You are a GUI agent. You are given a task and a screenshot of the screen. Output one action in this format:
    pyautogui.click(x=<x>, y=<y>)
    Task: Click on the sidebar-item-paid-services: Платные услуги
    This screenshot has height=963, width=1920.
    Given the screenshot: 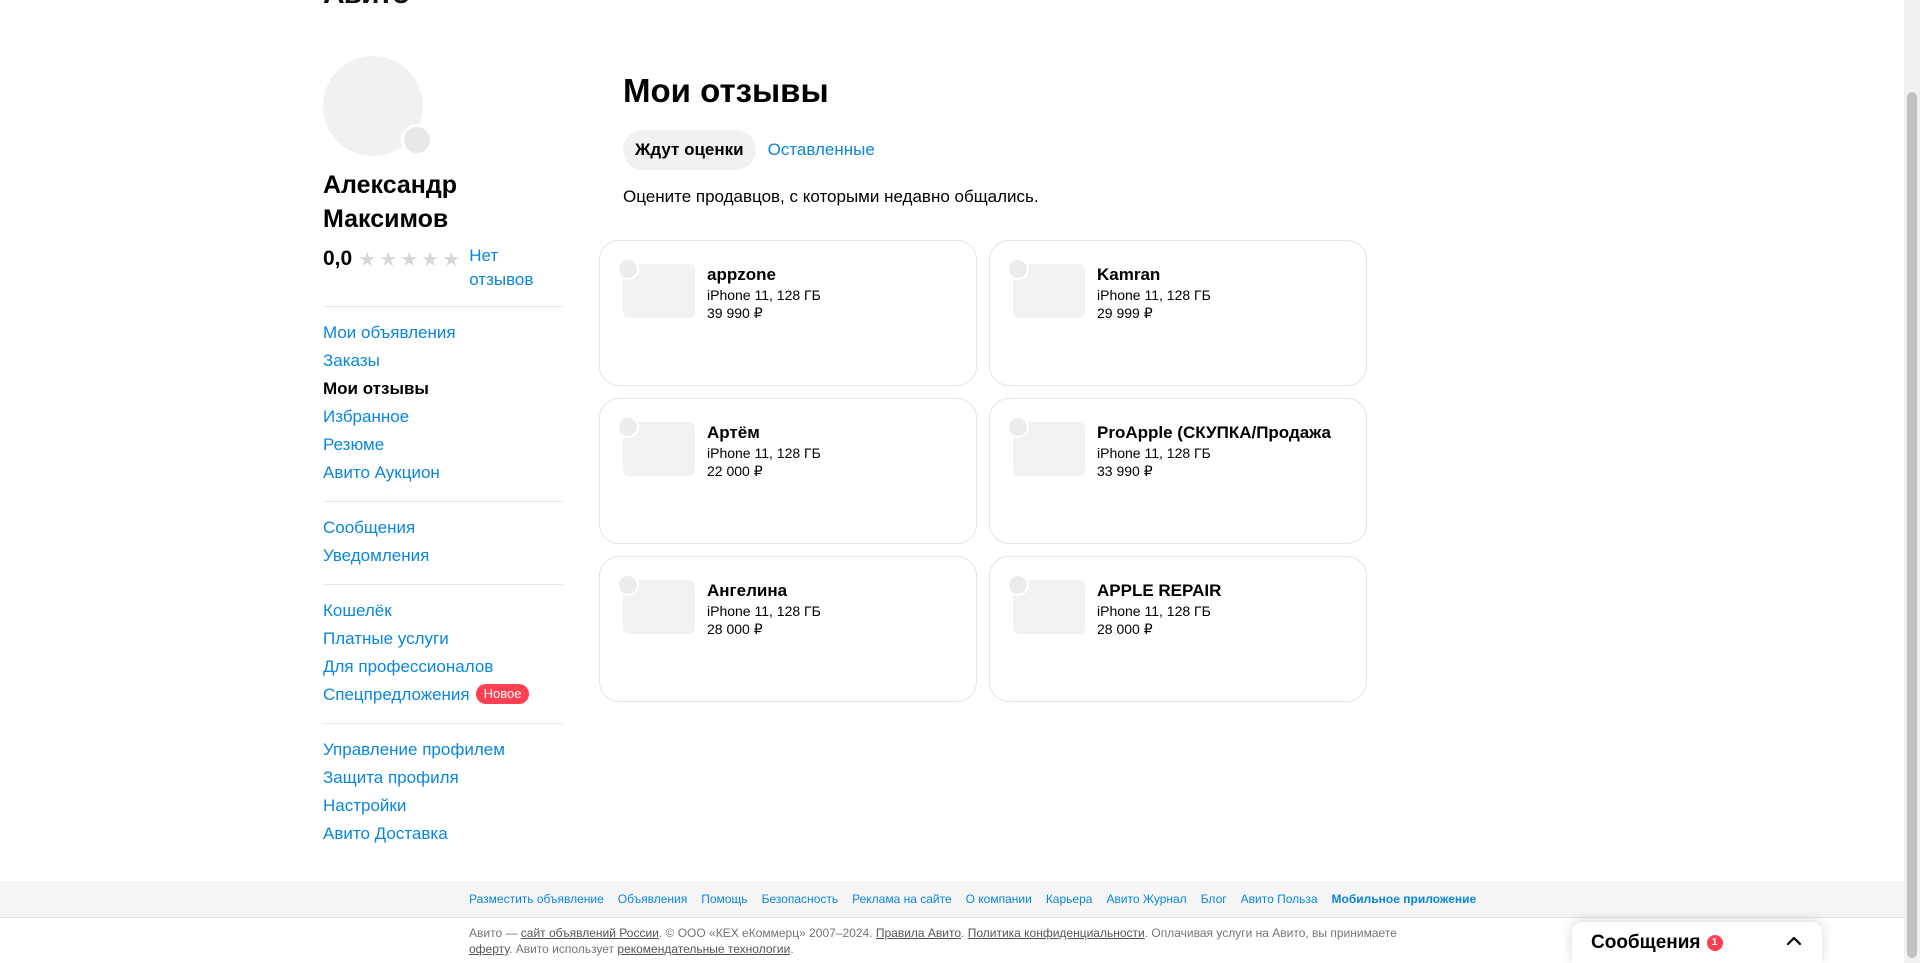 What is the action you would take?
    pyautogui.click(x=443, y=639)
    